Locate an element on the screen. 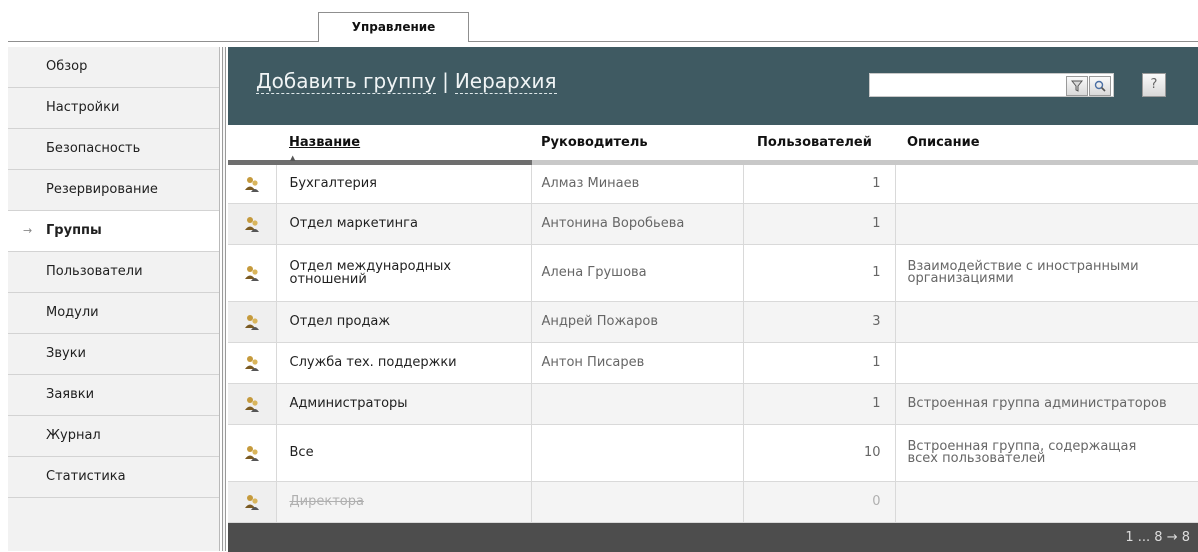 Image resolution: width=1198 pixels, height=552 pixels. column-header-description: Описание is located at coordinates (1046, 145).